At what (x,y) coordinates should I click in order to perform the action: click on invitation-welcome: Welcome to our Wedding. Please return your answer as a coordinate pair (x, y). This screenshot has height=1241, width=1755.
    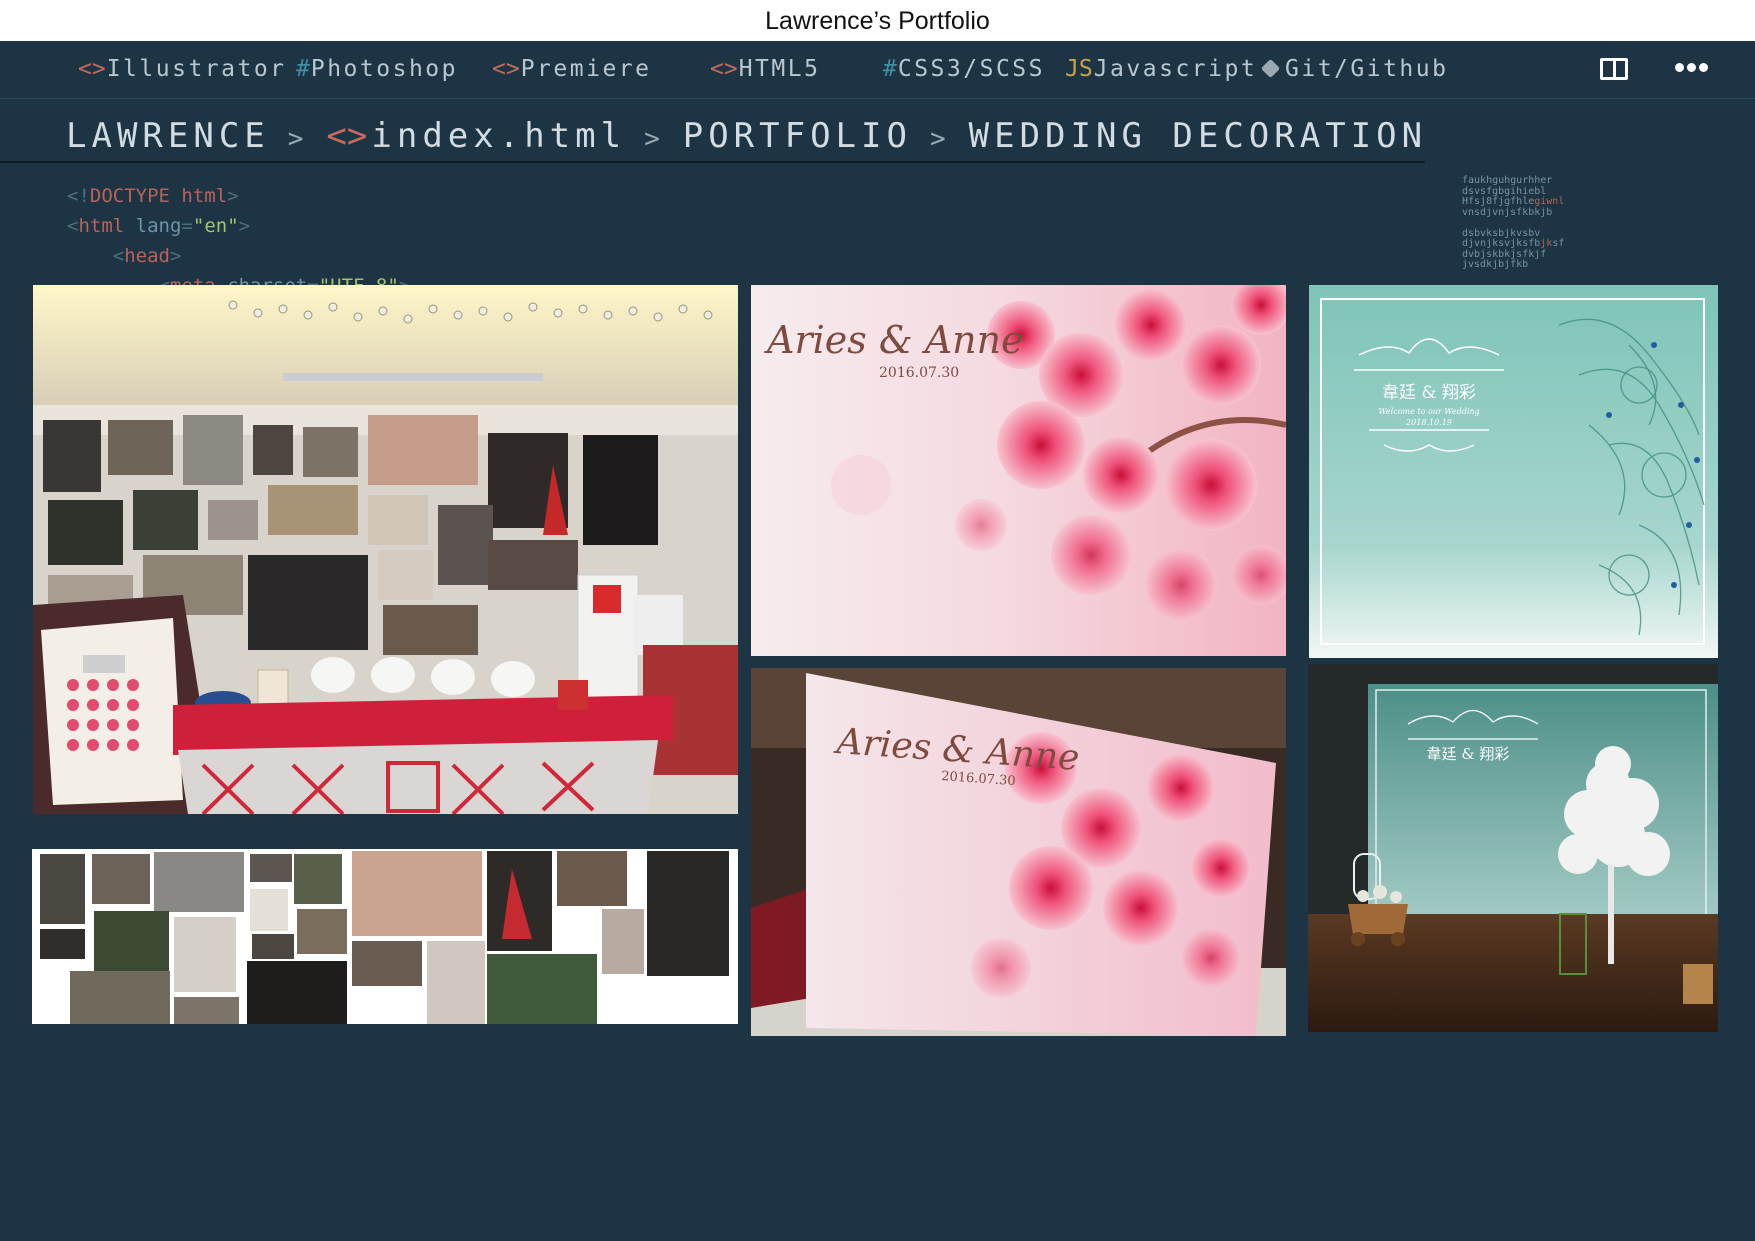
    Looking at the image, I should click on (1428, 411).